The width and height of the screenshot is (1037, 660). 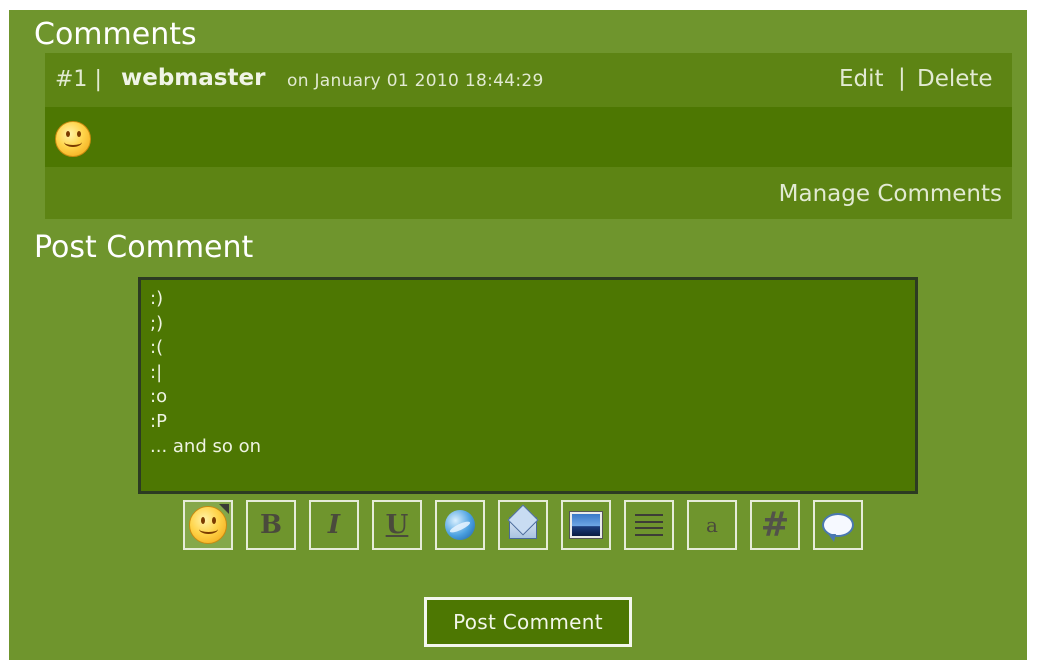 I want to click on comment-number-text: #1, so click(x=71, y=79).